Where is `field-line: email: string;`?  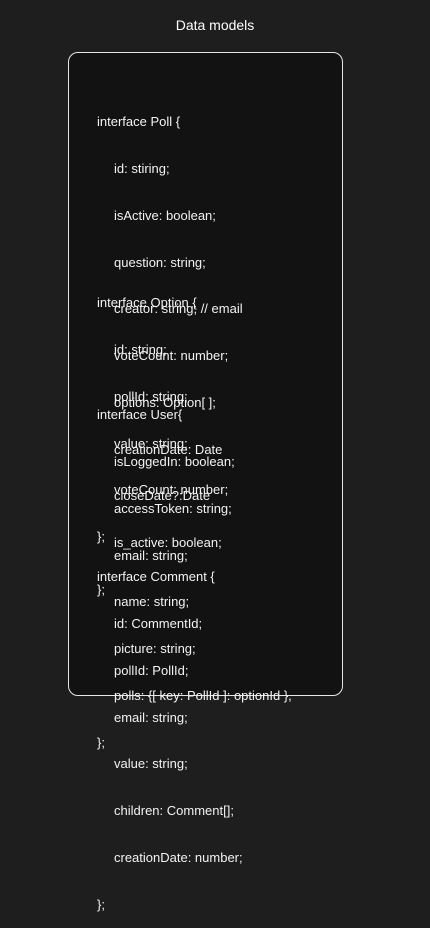 field-line: email: string; is located at coordinates (151, 717).